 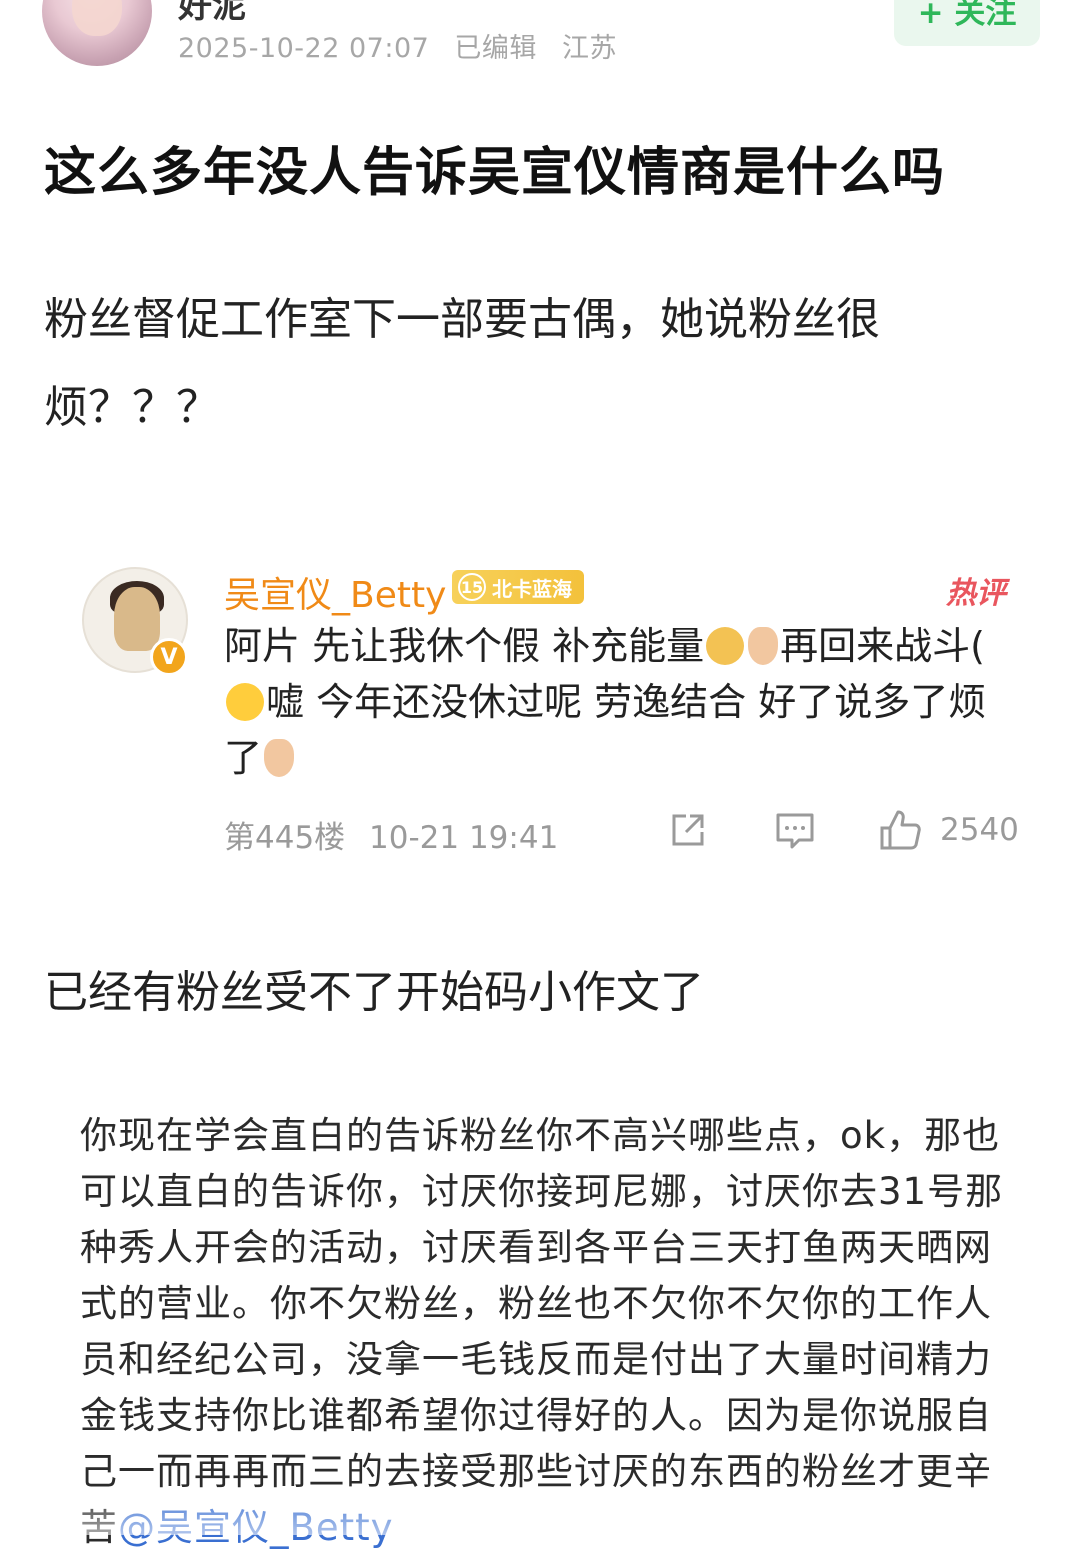 What do you see at coordinates (464, 838) in the screenshot?
I see `comment-time: 10-21 19:41` at bounding box center [464, 838].